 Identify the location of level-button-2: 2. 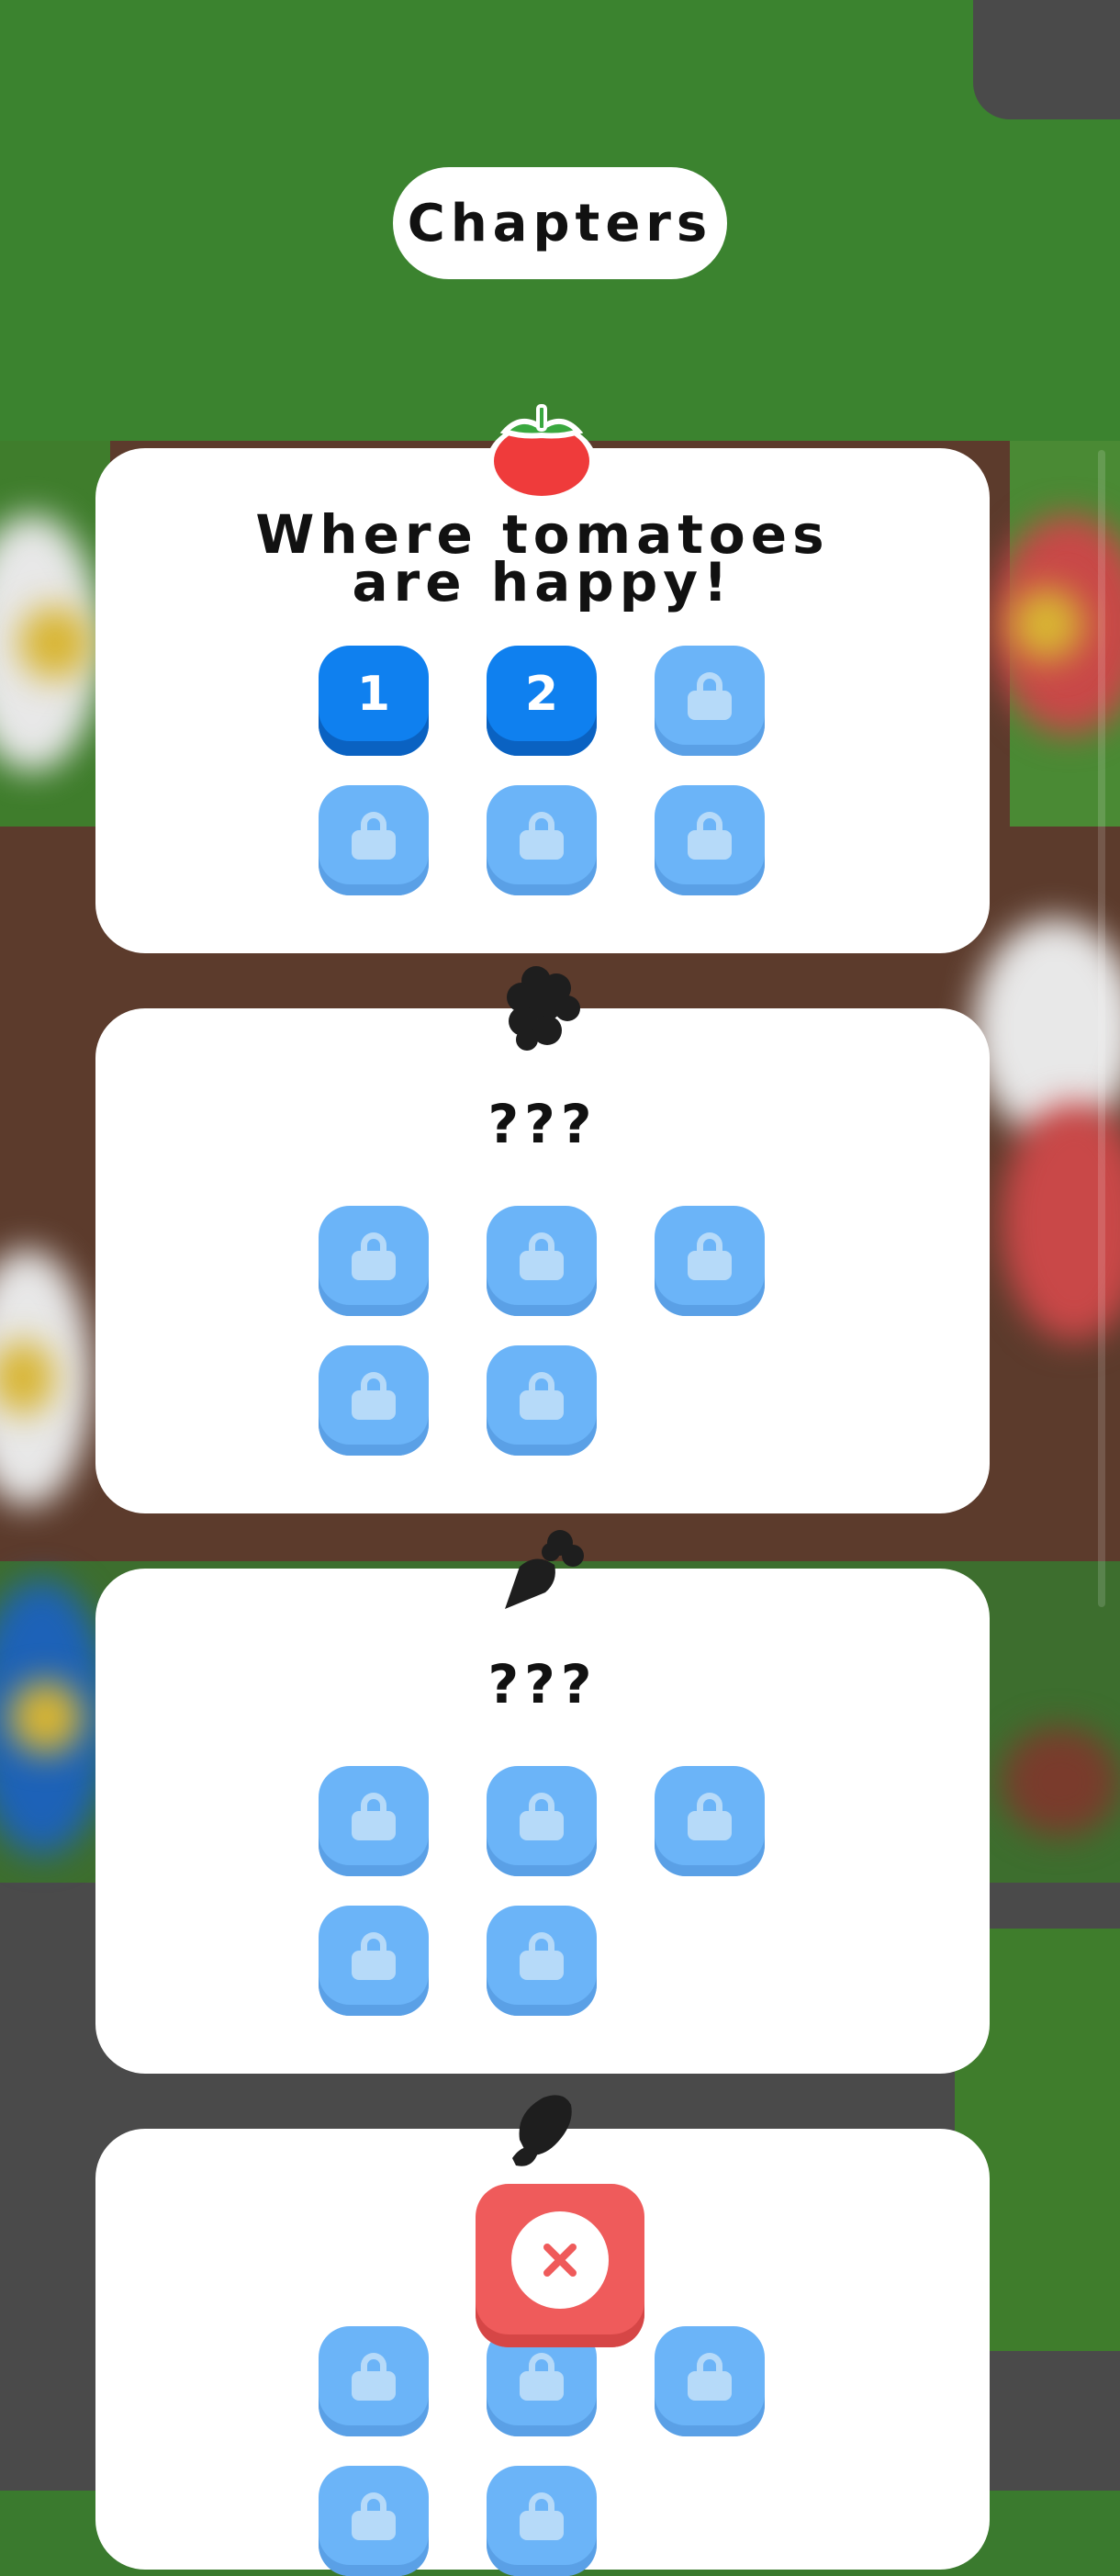
(542, 701).